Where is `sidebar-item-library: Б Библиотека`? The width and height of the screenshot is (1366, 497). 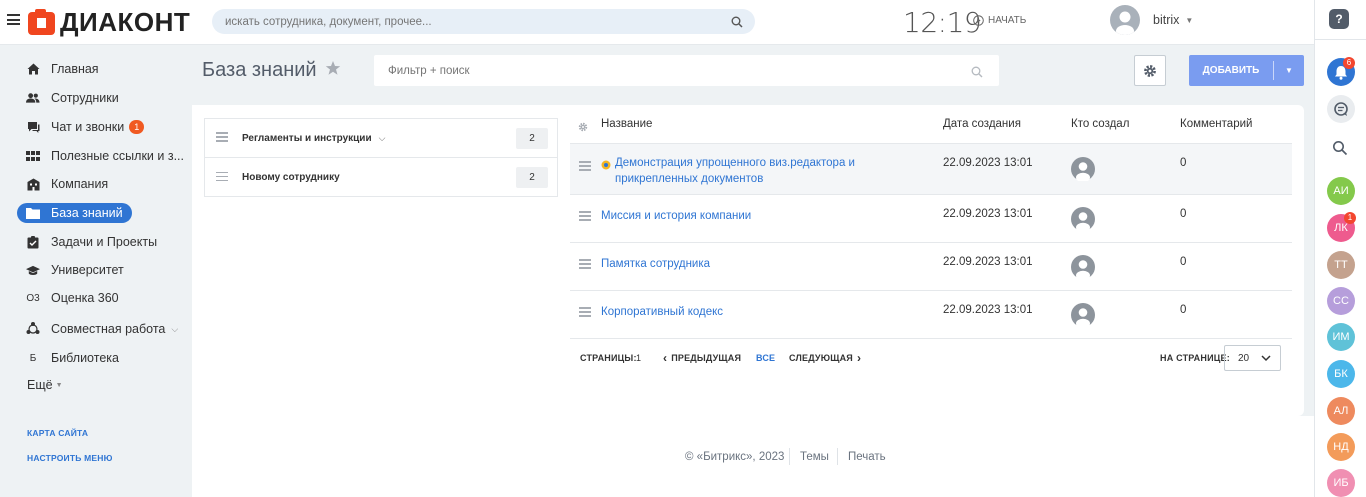 sidebar-item-library: Б Библиотека is located at coordinates (68, 358).